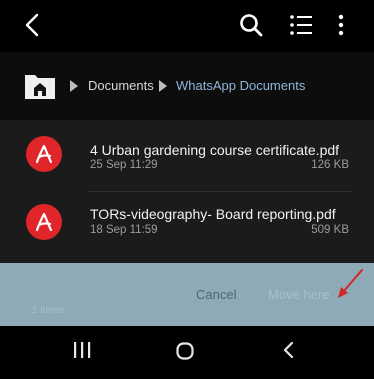 The width and height of the screenshot is (374, 379). What do you see at coordinates (341, 25) in the screenshot?
I see `more-vertical-icon` at bounding box center [341, 25].